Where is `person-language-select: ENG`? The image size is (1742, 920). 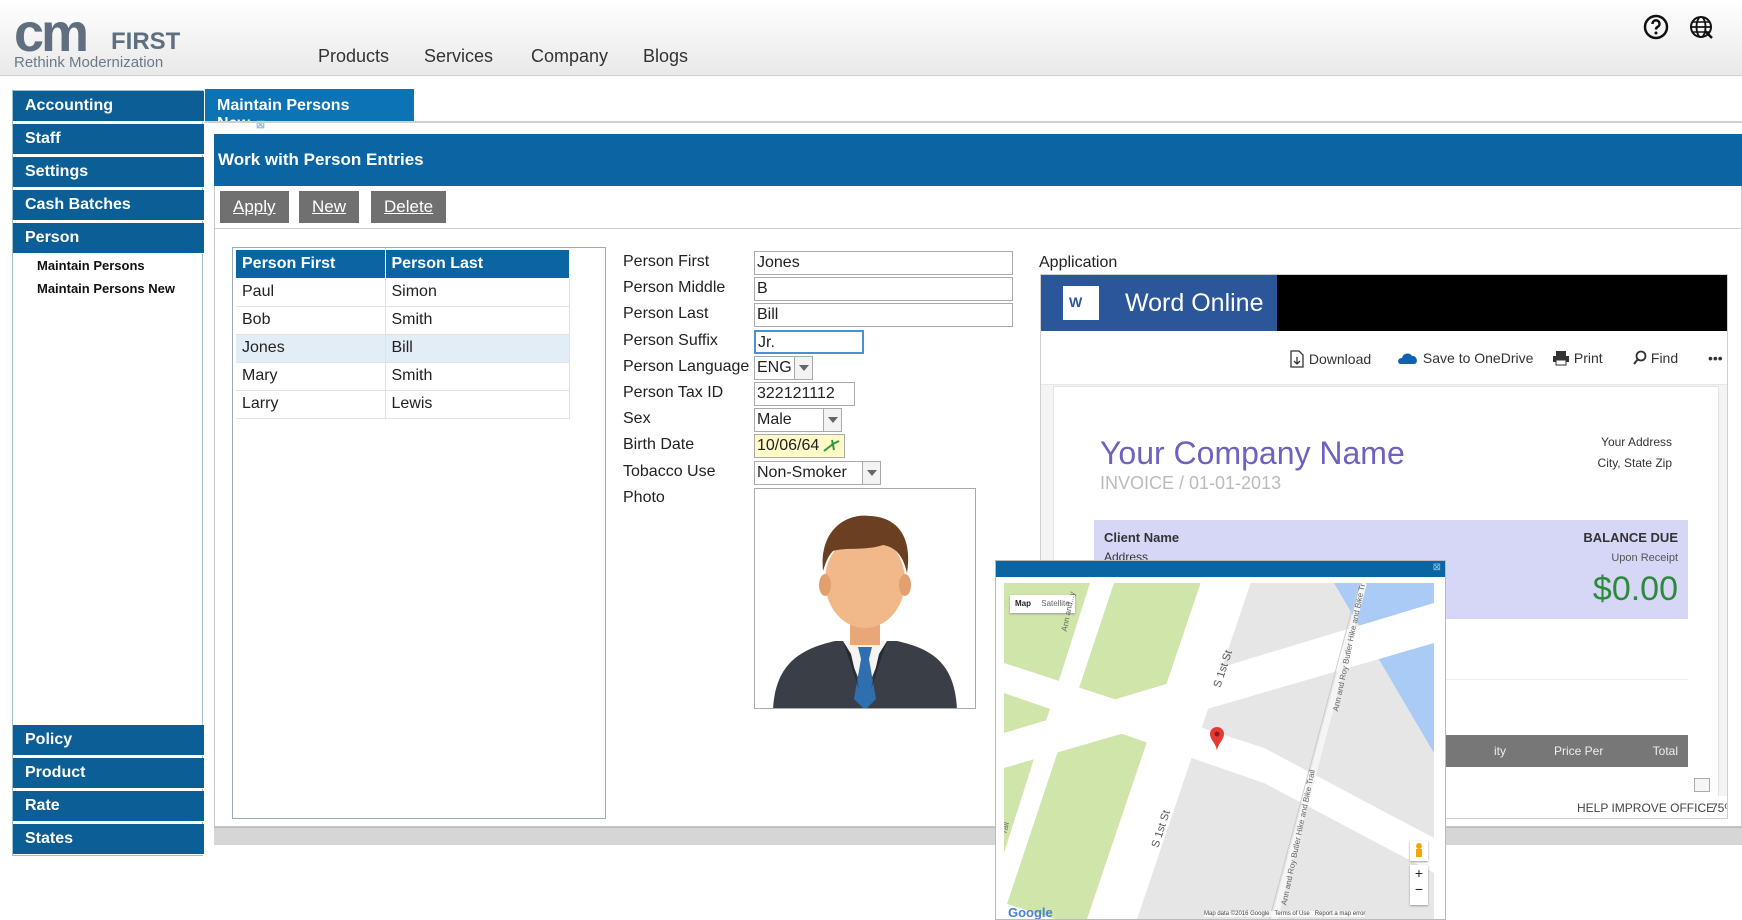
person-language-select: ENG is located at coordinates (783, 368).